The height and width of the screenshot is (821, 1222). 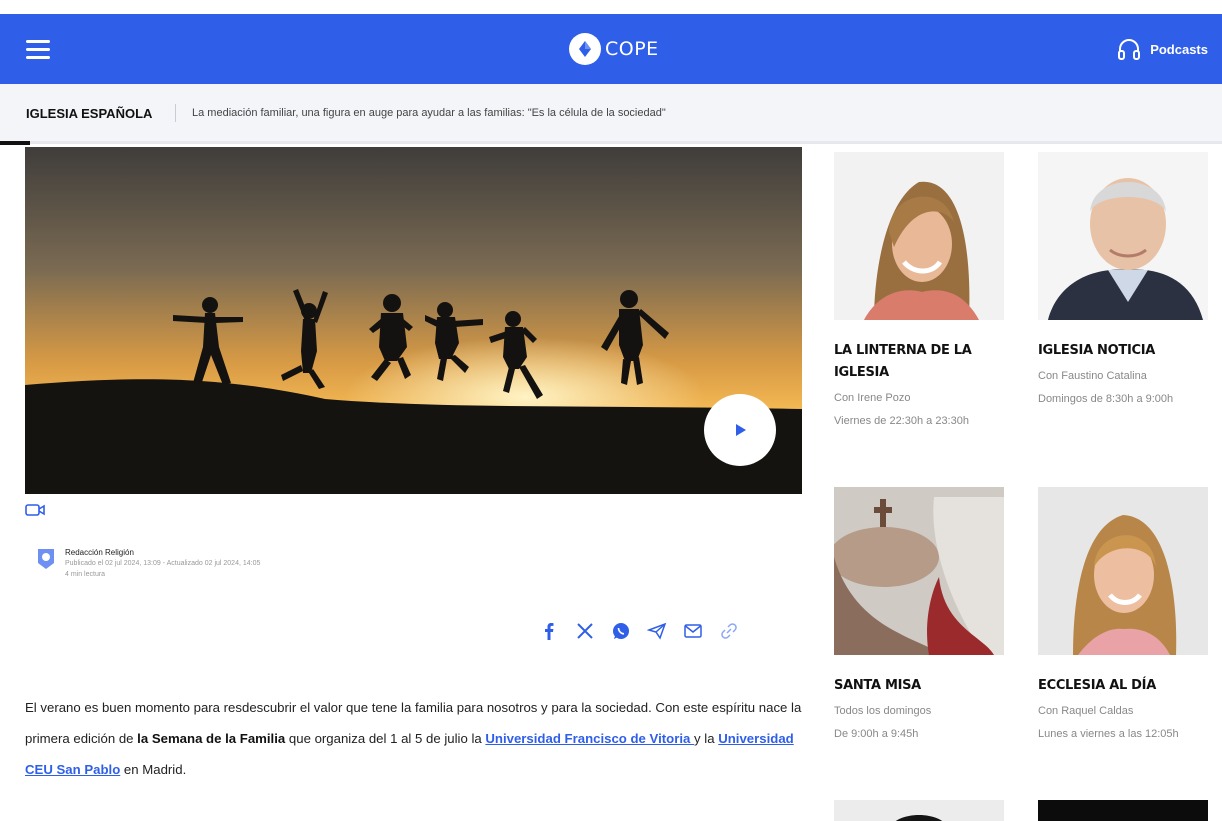 I want to click on paragraph-text: que organiza del 1 al 5 de julio la, so click(x=385, y=738).